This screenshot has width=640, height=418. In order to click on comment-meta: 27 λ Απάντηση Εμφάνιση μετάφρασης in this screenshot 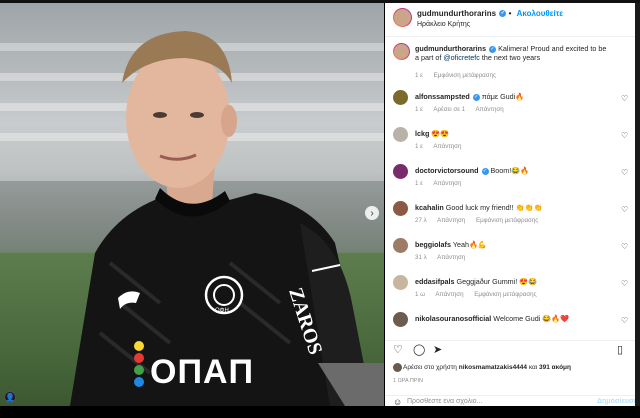, I will do `click(481, 220)`.